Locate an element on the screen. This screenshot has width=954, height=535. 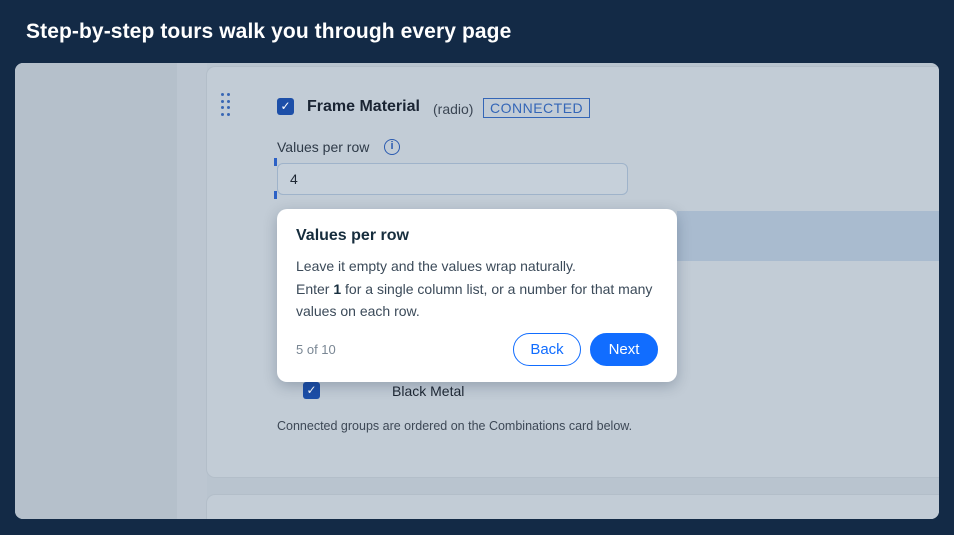
focus-marker-top is located at coordinates (275, 162).